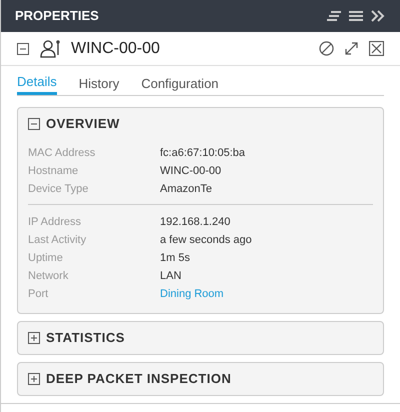 This screenshot has width=400, height=412. Describe the element at coordinates (50, 48) in the screenshot. I see `user-icon` at that location.